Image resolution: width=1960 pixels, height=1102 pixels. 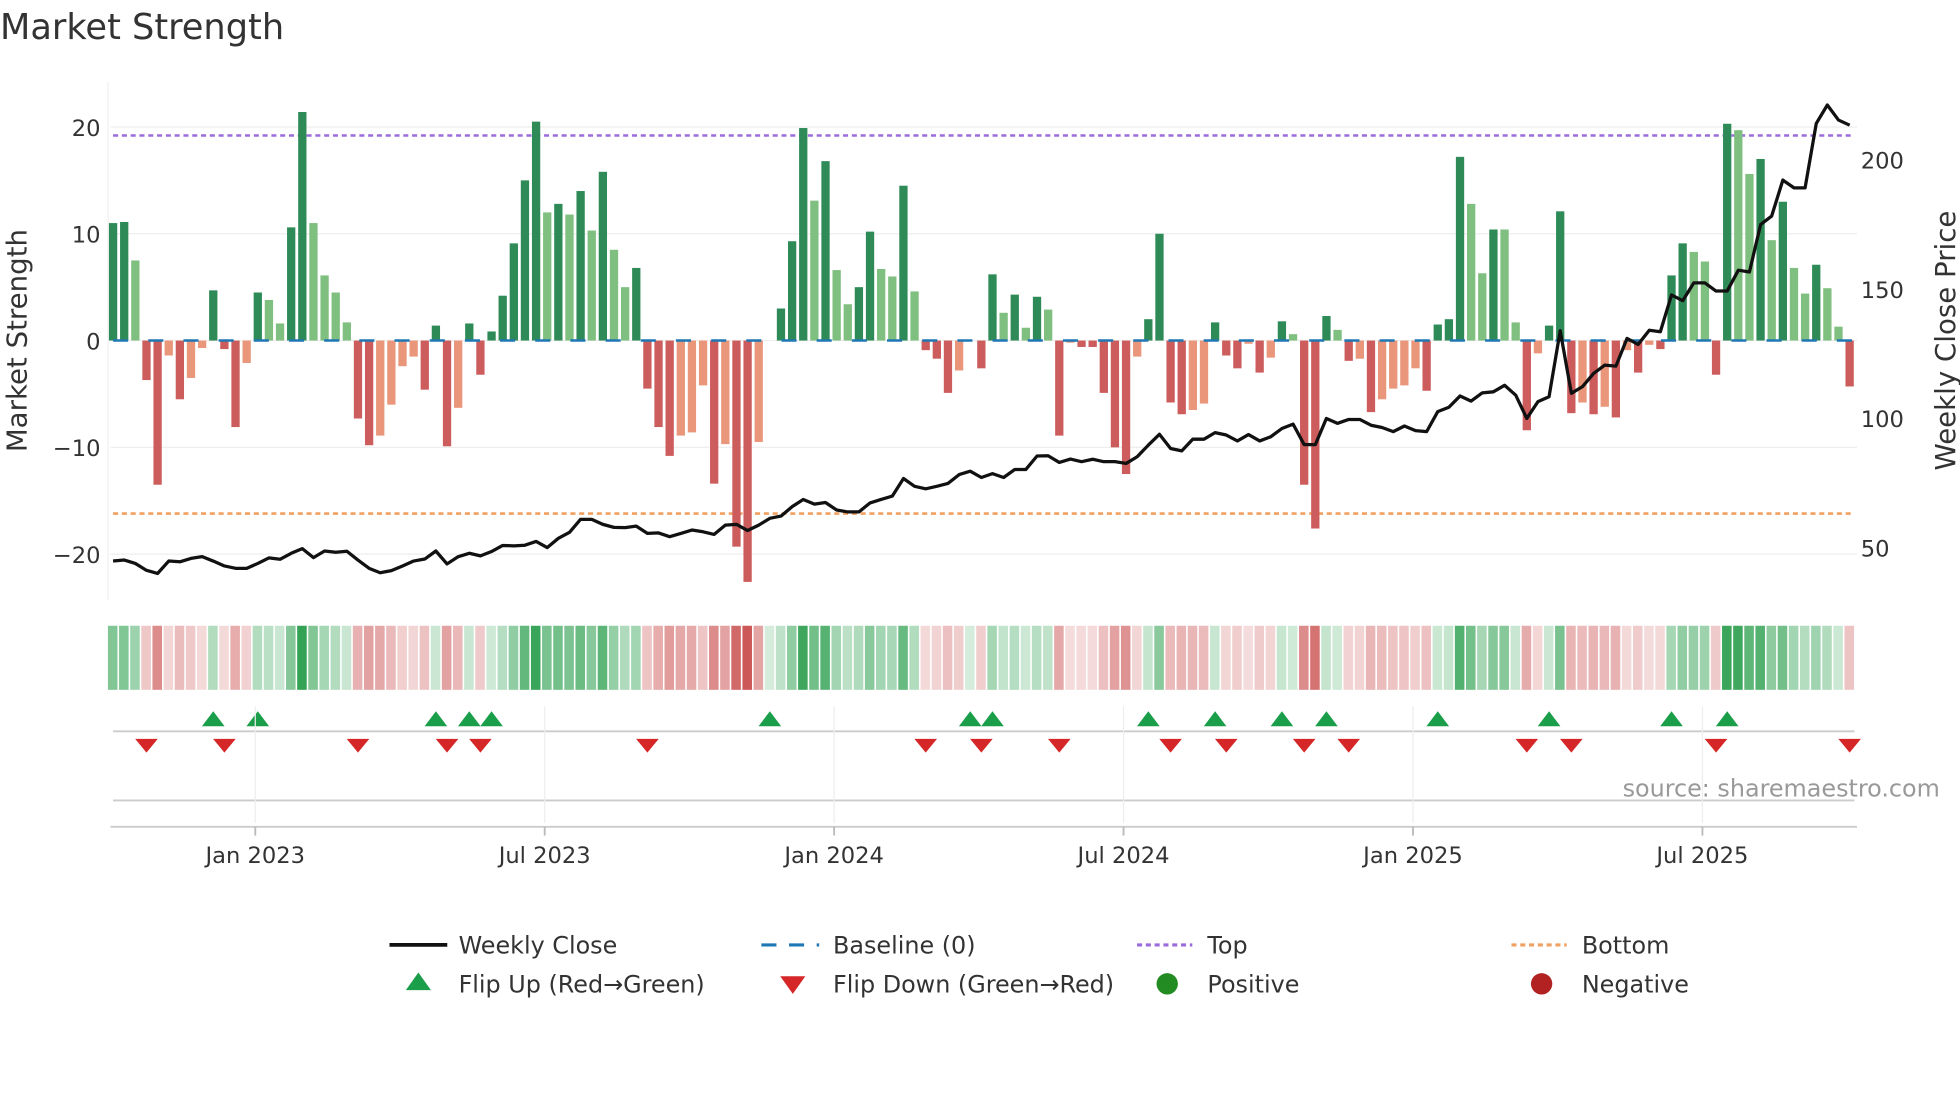 I want to click on y2-tick-label: 150, so click(x=1882, y=291).